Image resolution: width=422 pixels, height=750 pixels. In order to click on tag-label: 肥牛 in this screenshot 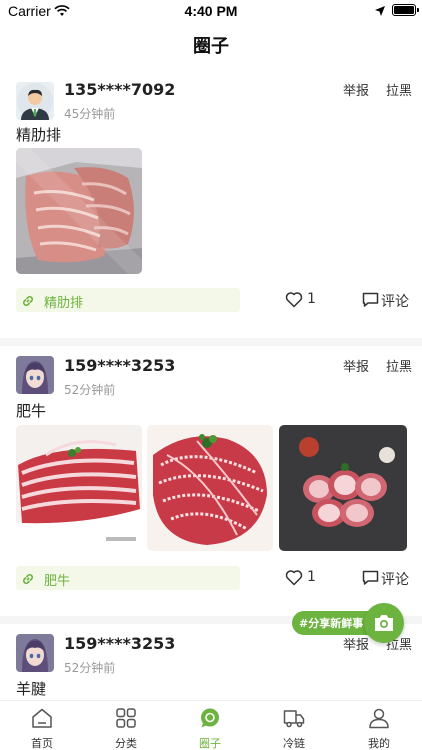, I will do `click(57, 581)`.